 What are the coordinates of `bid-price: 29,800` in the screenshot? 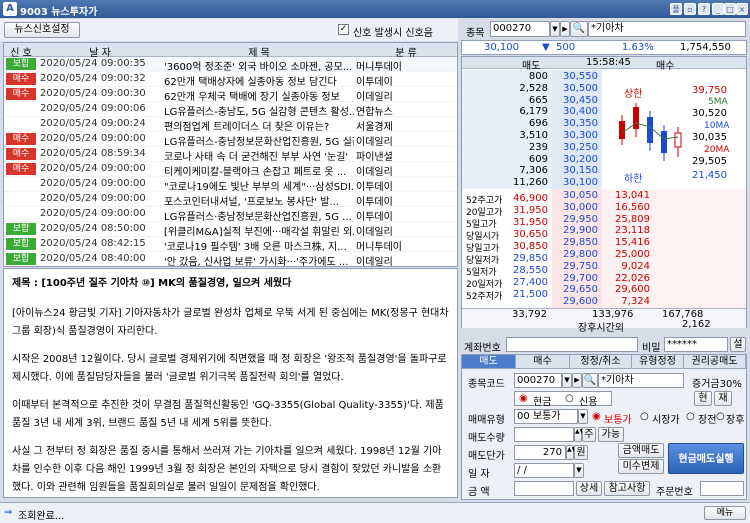 It's located at (575, 254).